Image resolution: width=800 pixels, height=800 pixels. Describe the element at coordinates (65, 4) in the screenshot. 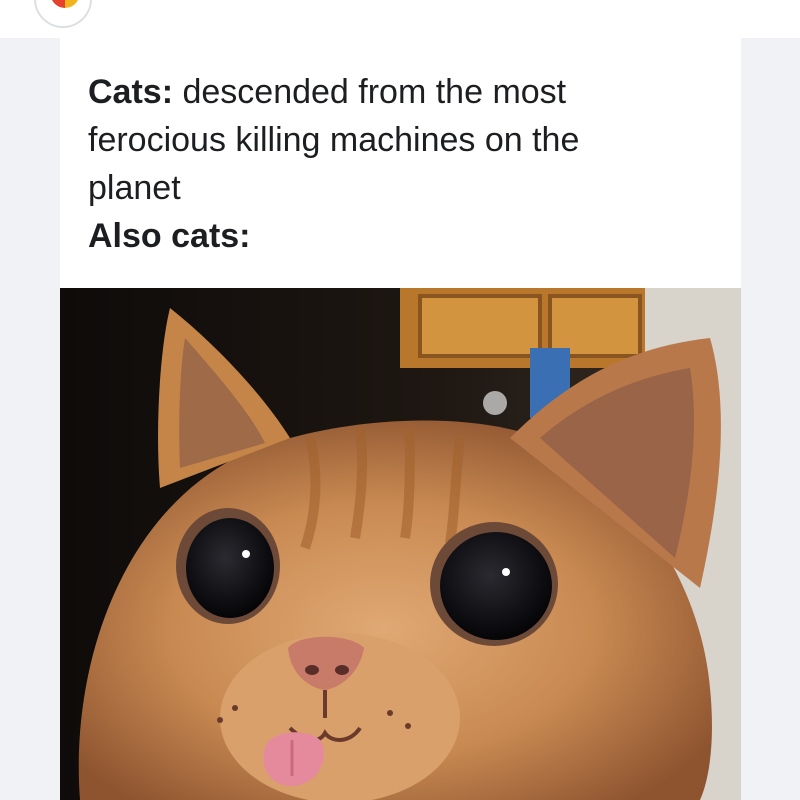

I see `avatar-logo-icon` at that location.